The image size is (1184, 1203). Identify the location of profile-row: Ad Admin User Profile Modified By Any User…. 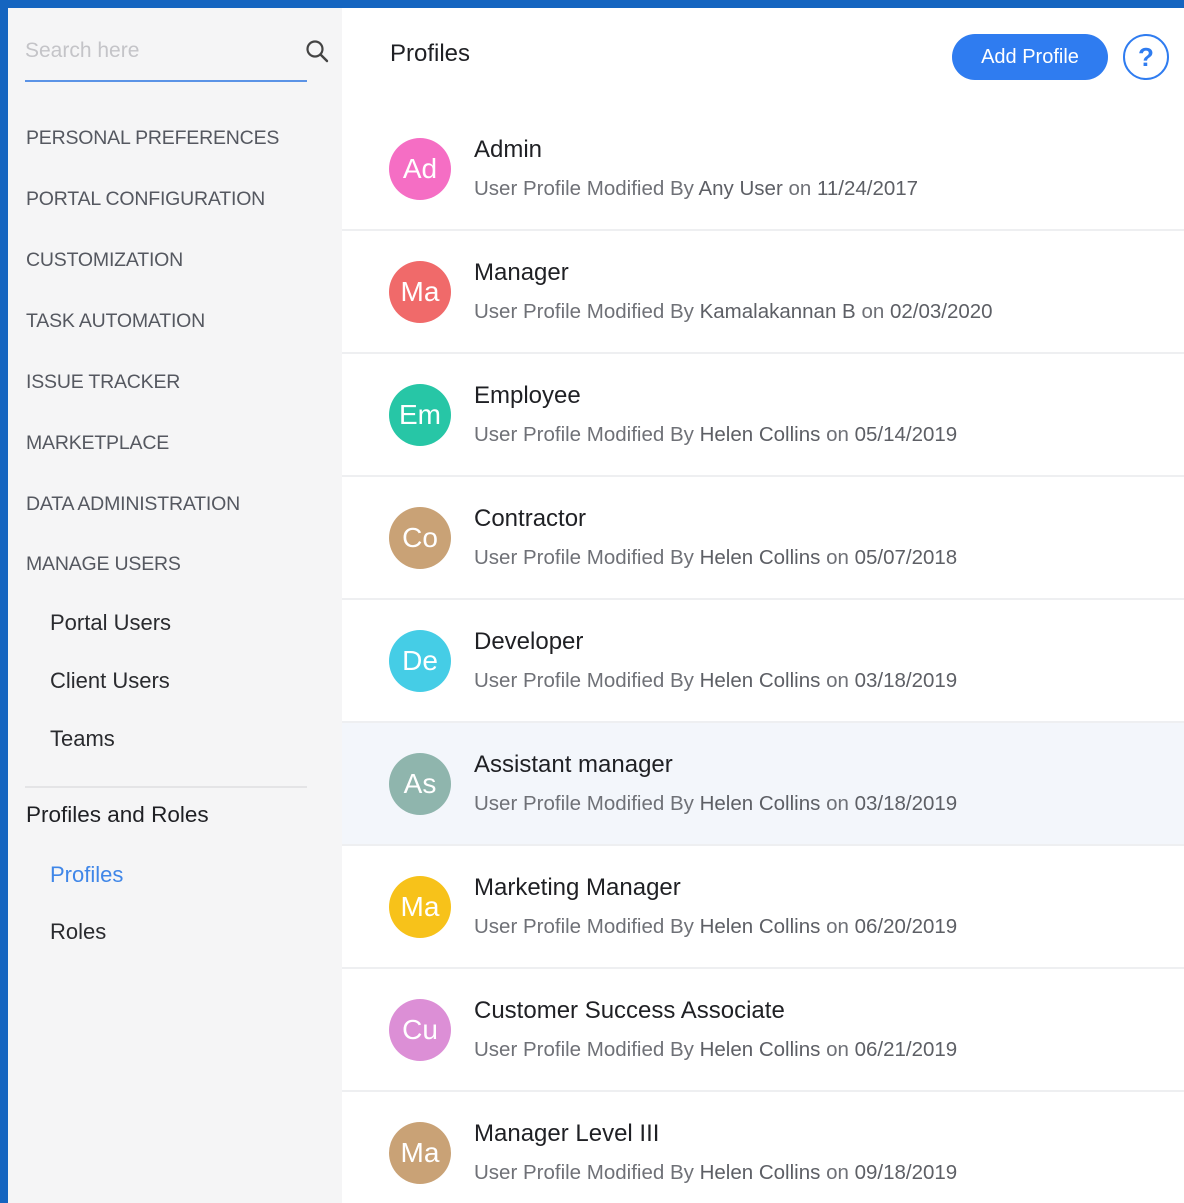
(763, 169).